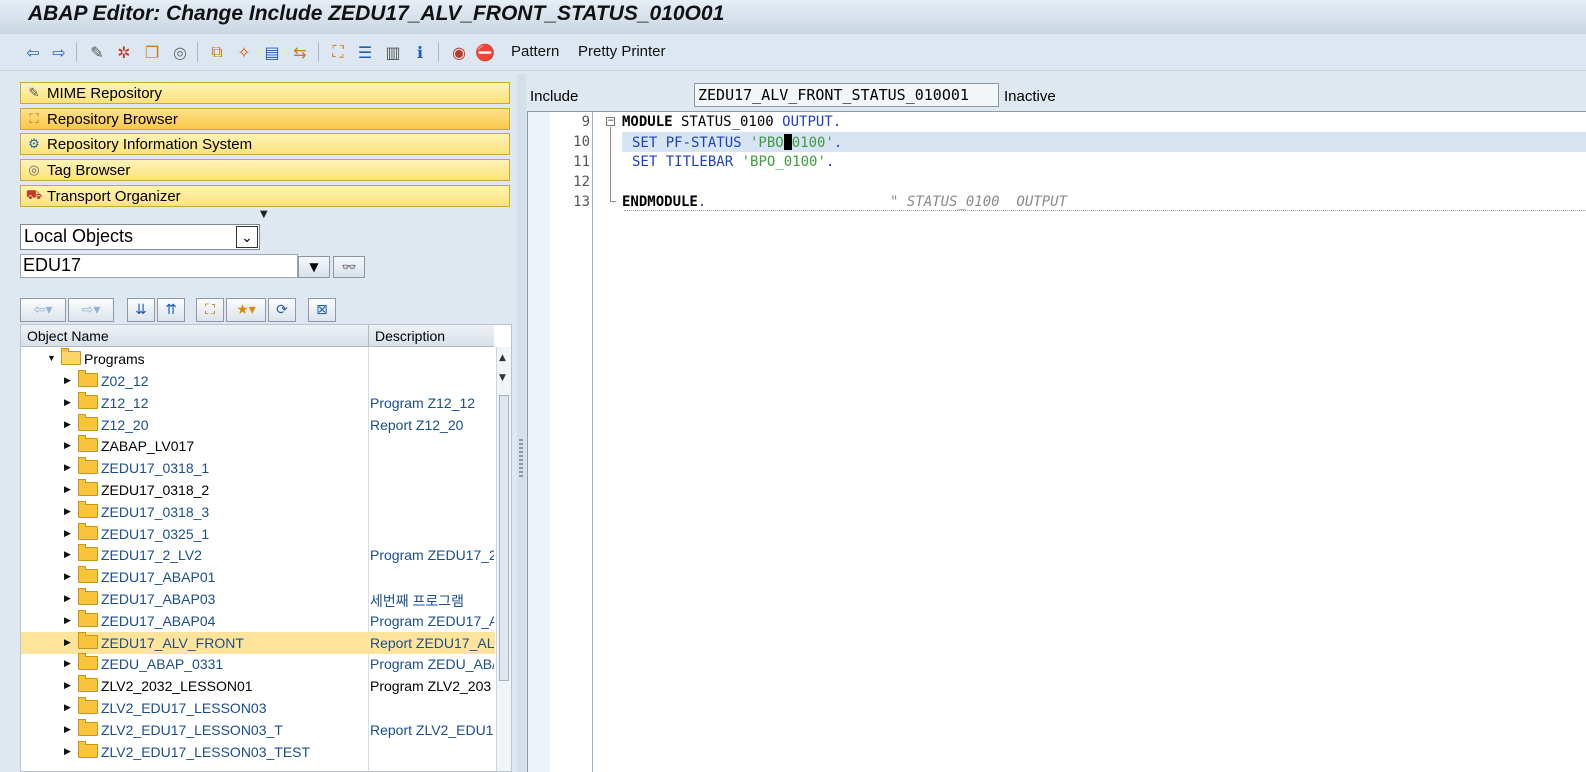 Image resolution: width=1586 pixels, height=772 pixels. Describe the element at coordinates (91, 310) in the screenshot. I see `nav-forward-button: ⇨▾` at that location.